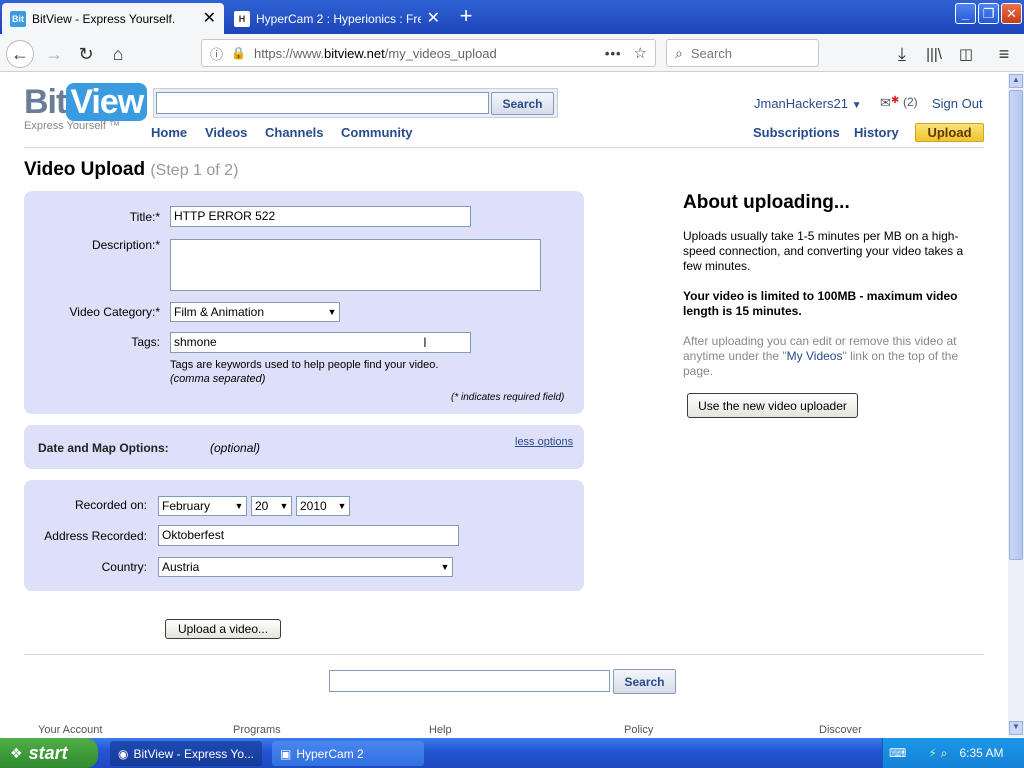 Image resolution: width=1024 pixels, height=768 pixels. Describe the element at coordinates (218, 379) in the screenshot. I see `tags-help-comma: (comma separated)` at that location.